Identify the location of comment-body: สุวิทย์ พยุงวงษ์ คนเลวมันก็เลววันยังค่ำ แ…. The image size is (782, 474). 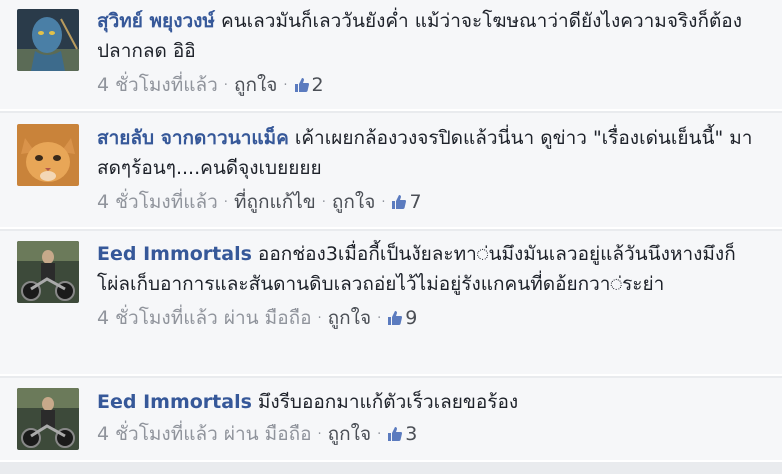
(432, 36).